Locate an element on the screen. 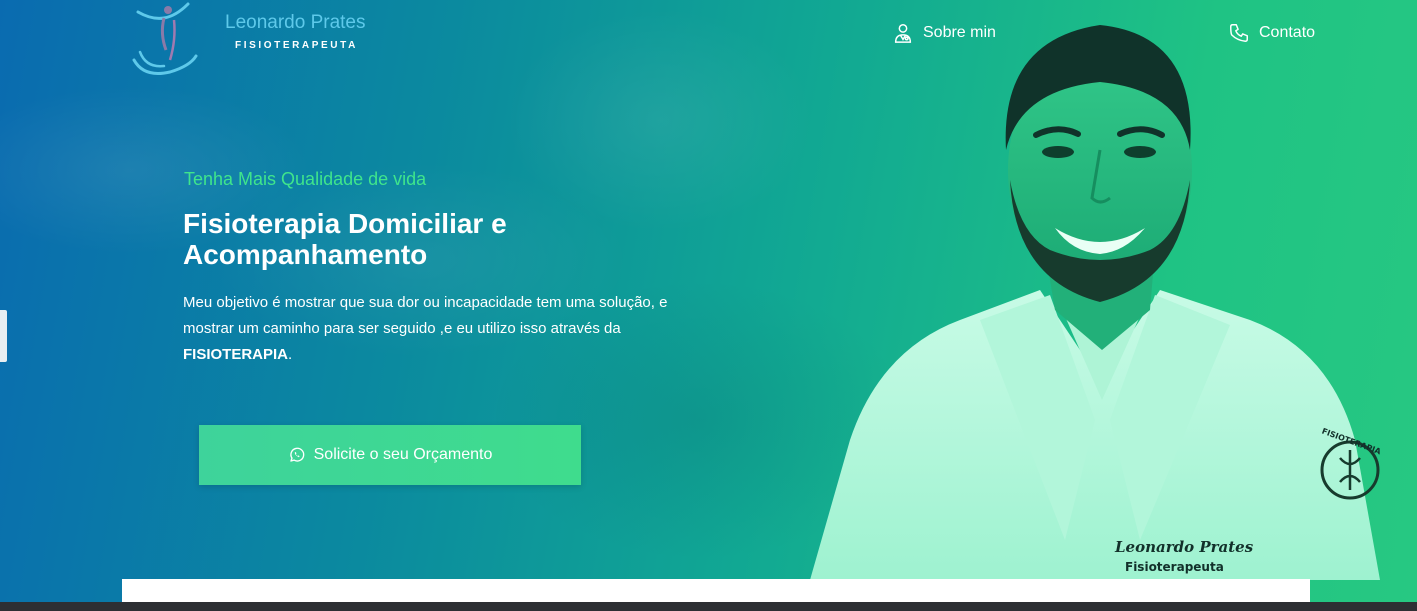  whatsapp-icon is located at coordinates (296, 454).